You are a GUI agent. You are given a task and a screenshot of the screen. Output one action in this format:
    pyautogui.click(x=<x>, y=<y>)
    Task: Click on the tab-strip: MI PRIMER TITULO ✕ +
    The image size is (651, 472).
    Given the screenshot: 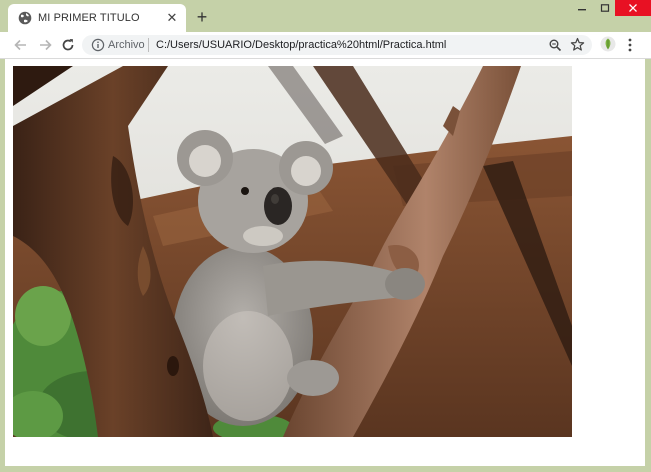 What is the action you would take?
    pyautogui.click(x=325, y=16)
    